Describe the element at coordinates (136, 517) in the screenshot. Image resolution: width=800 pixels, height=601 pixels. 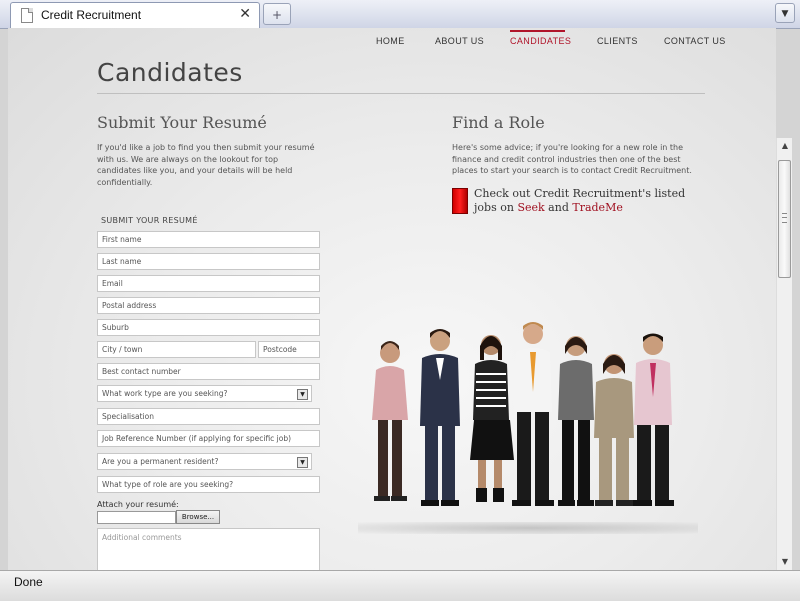
I see `file-path-input` at that location.